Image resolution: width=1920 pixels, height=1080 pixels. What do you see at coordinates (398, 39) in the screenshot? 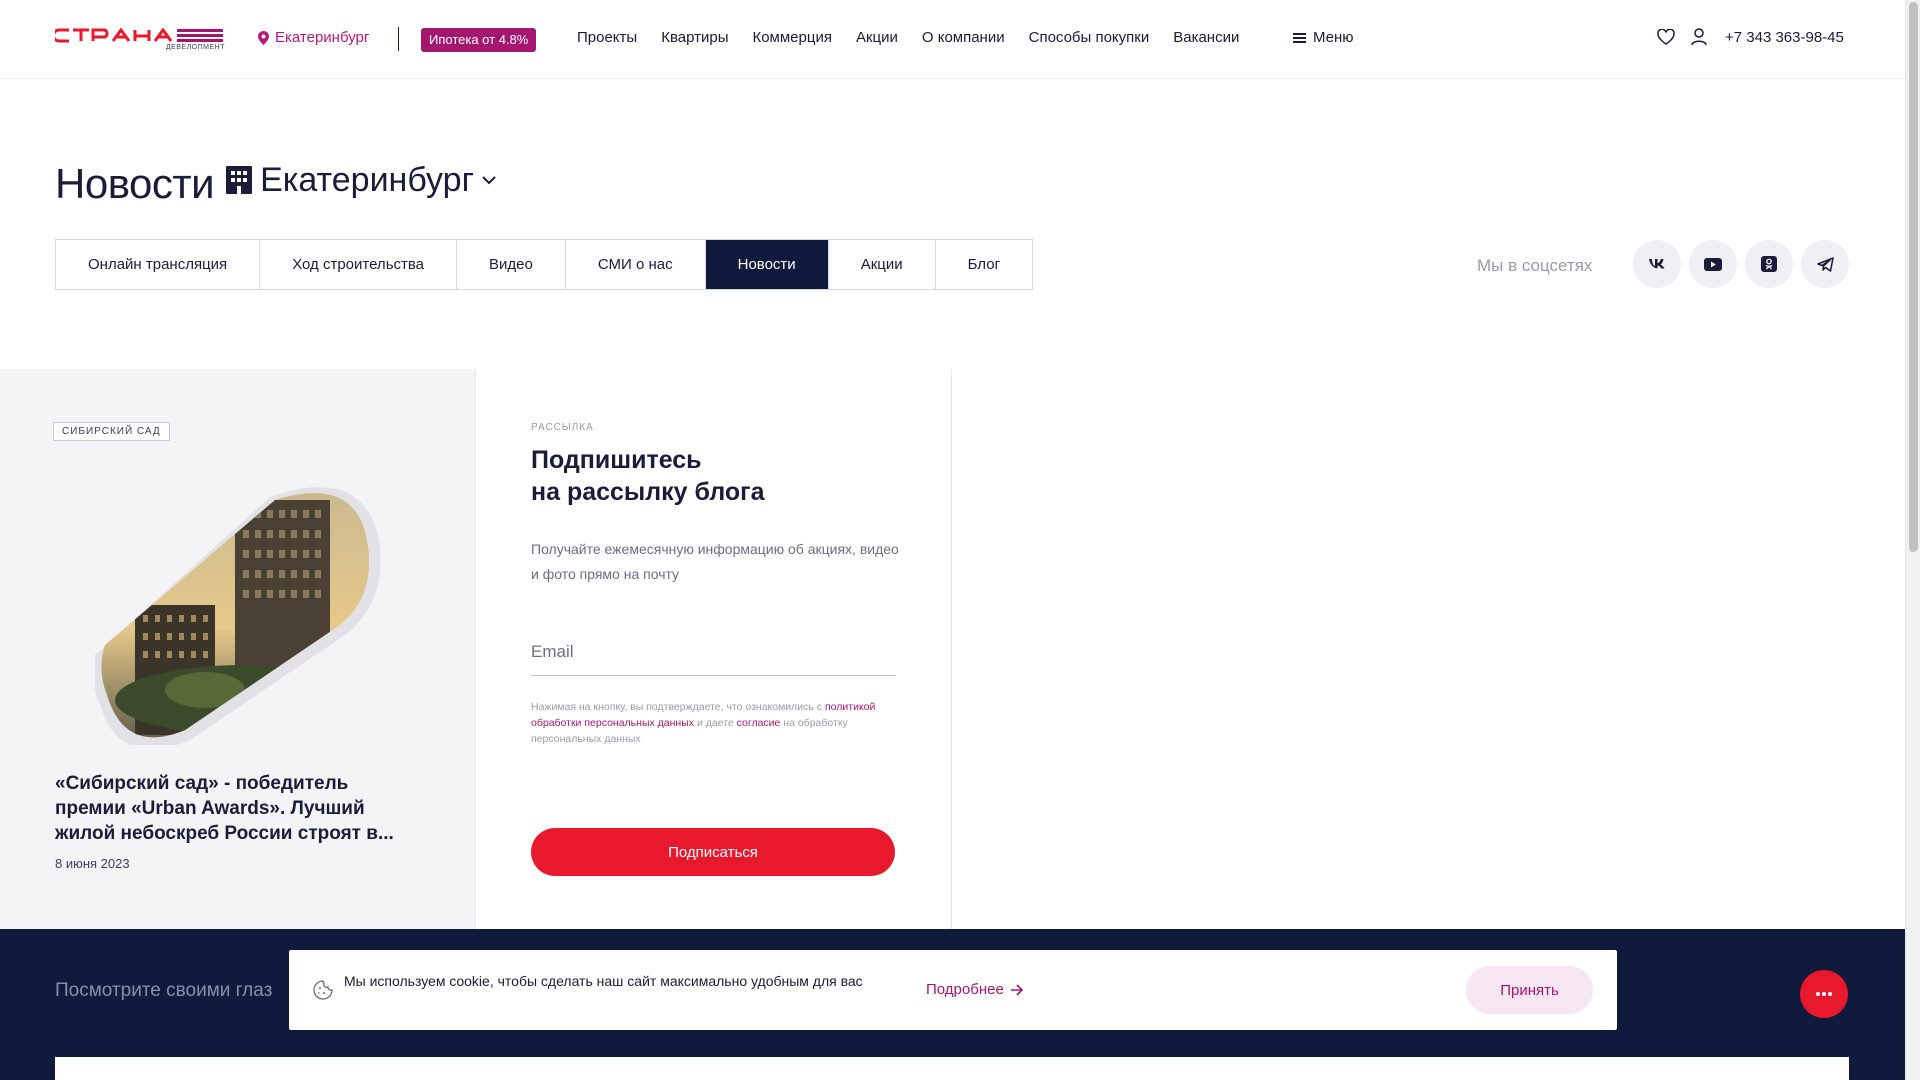
I see `divider` at bounding box center [398, 39].